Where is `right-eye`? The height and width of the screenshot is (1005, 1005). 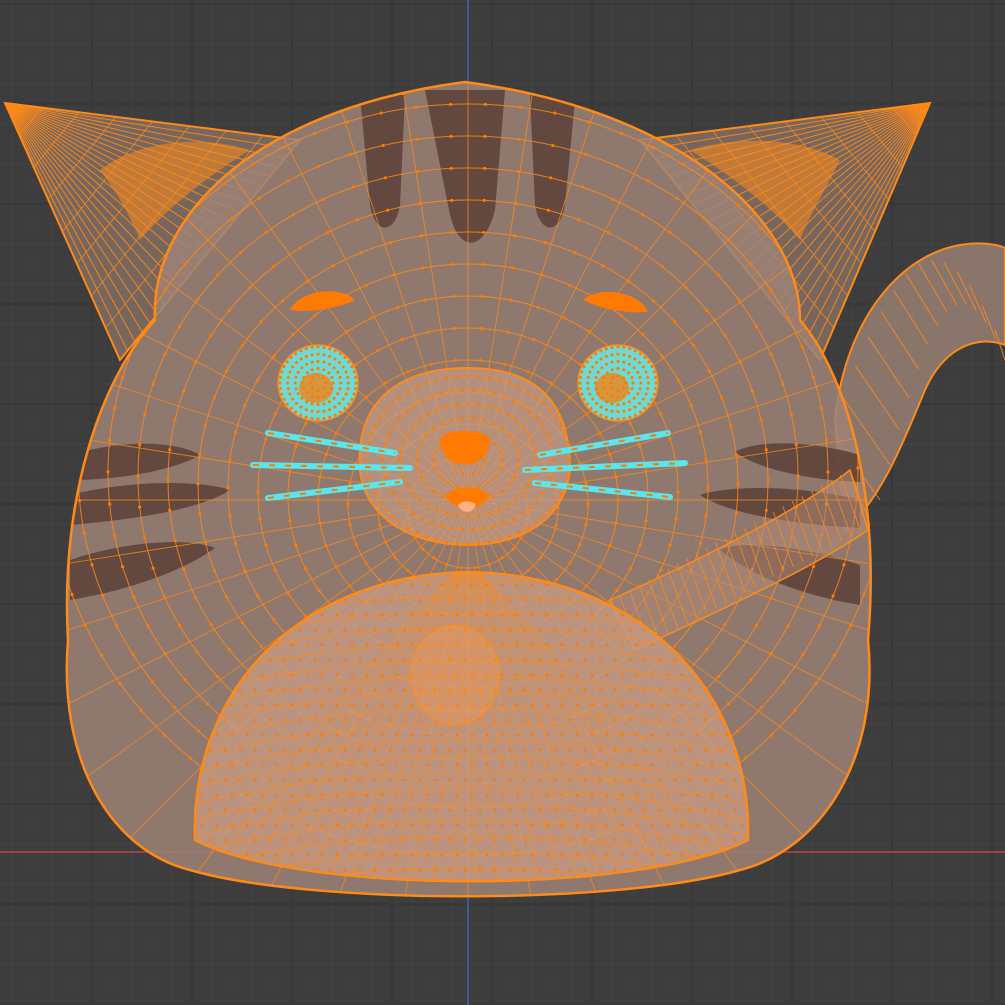
right-eye is located at coordinates (618, 383).